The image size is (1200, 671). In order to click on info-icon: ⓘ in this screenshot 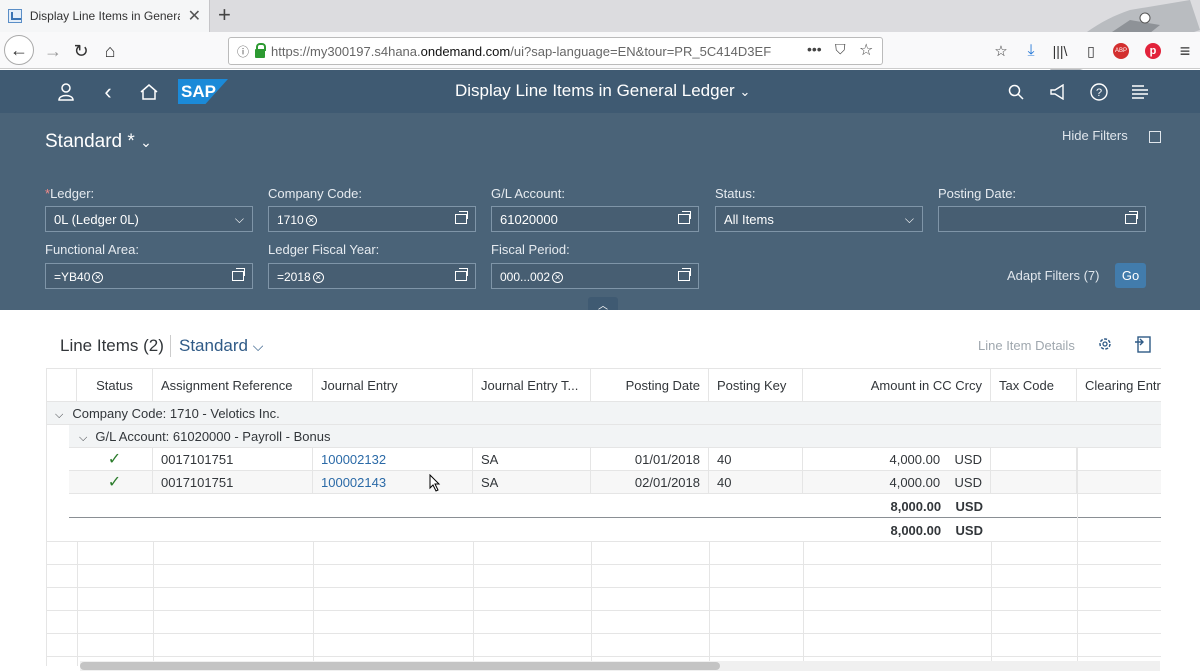, I will do `click(243, 51)`.